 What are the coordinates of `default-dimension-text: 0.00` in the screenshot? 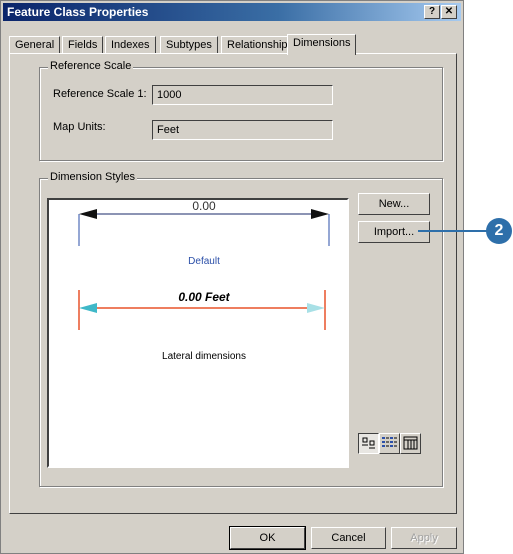 It's located at (204, 206).